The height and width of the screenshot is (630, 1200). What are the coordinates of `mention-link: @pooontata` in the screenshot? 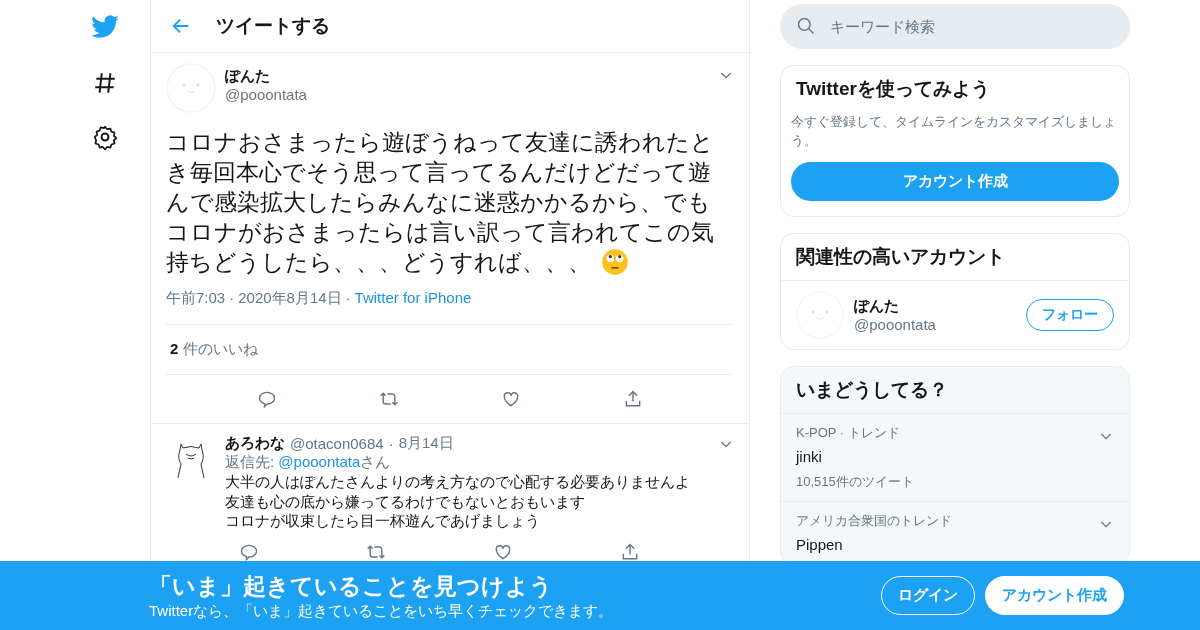 It's located at (319, 461).